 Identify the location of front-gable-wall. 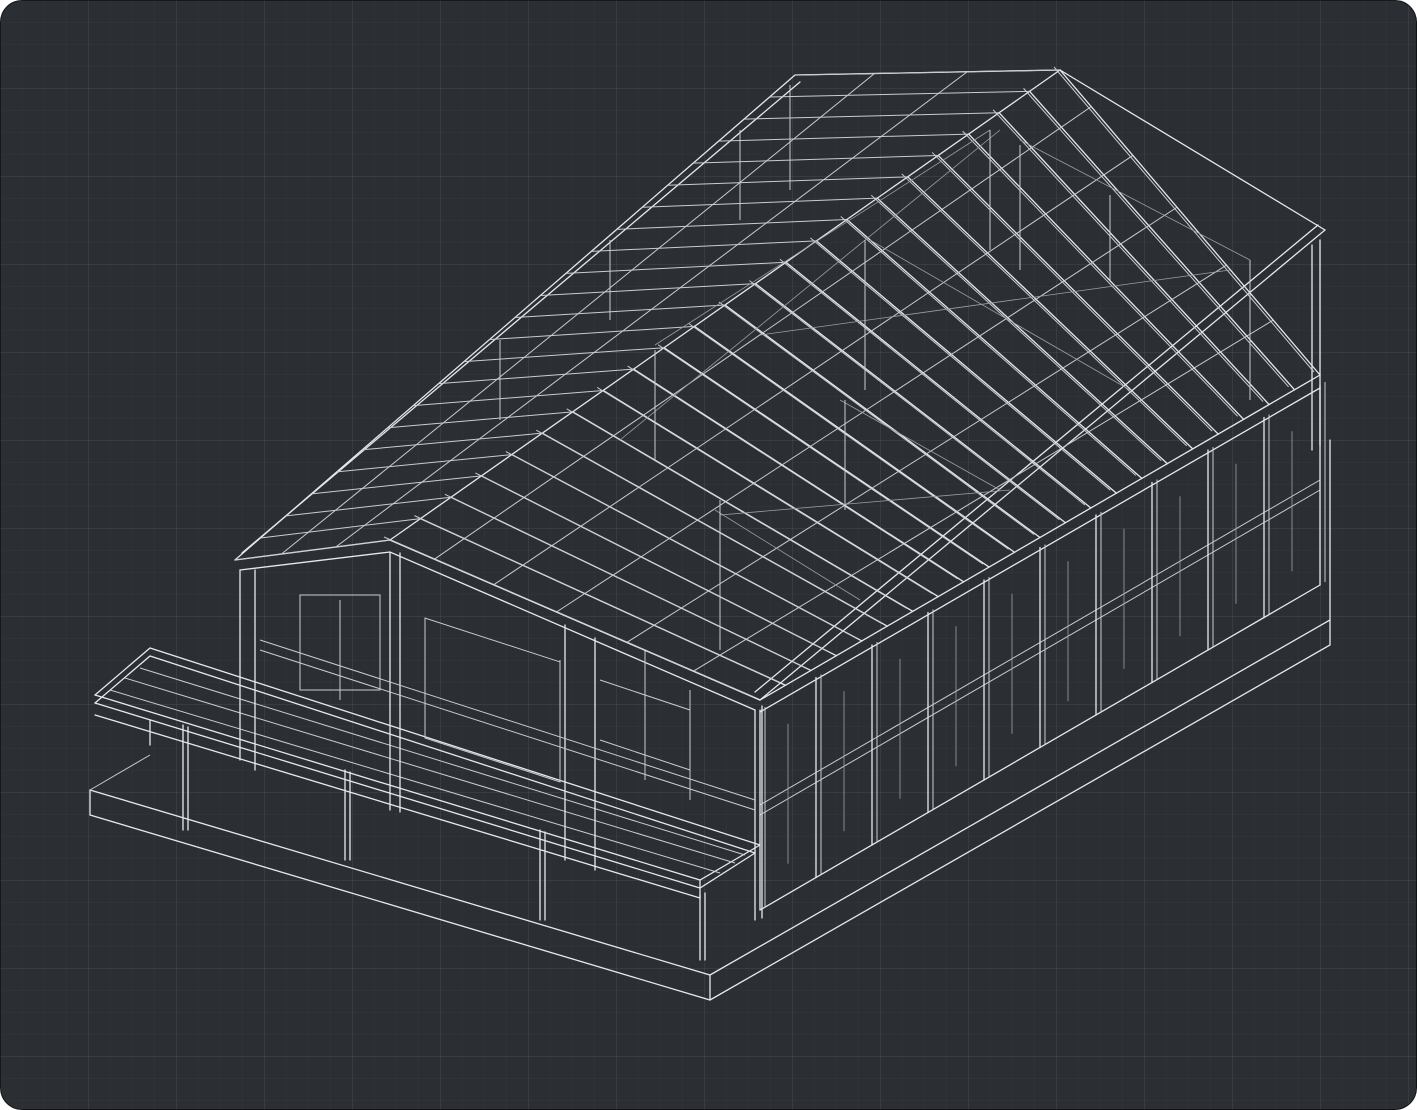
(498, 730).